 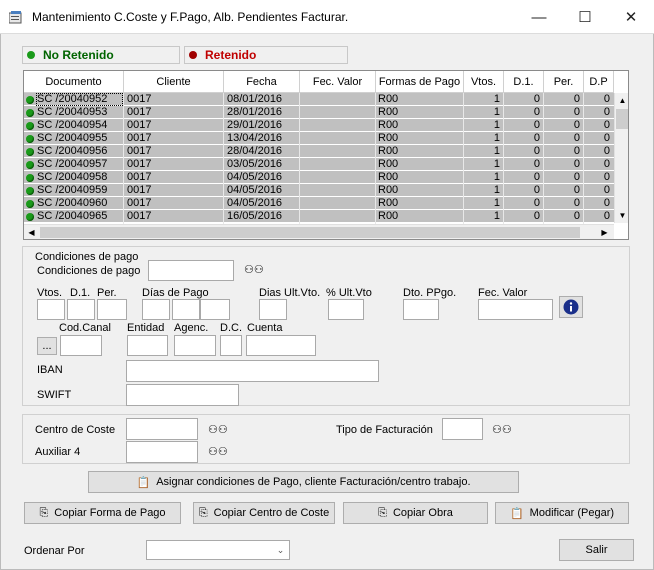 I want to click on table-cell-fecha: 13/04/2016, so click(x=263, y=138).